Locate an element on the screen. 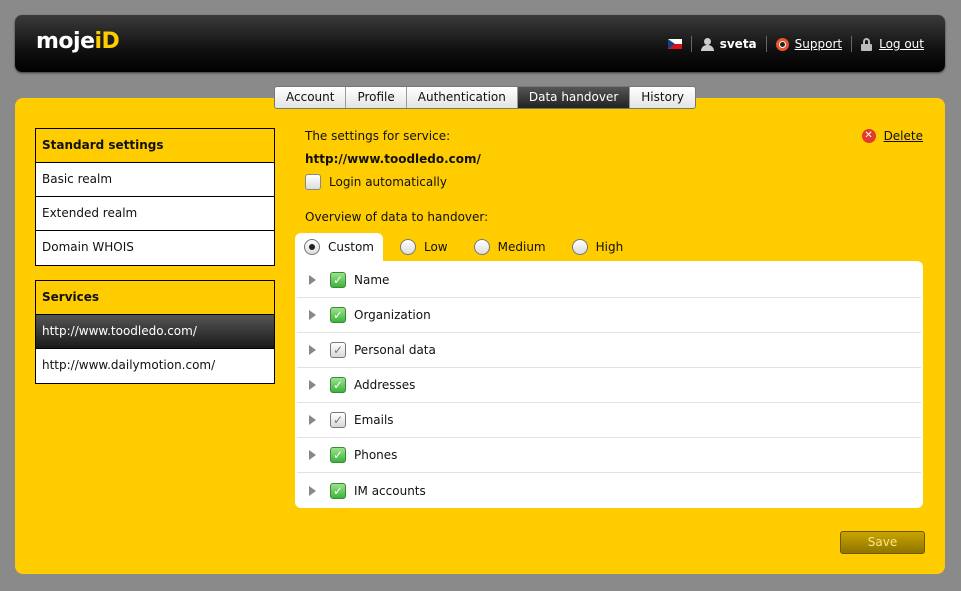 The width and height of the screenshot is (961, 591). overview-label: Overview of data to handover: is located at coordinates (397, 217).